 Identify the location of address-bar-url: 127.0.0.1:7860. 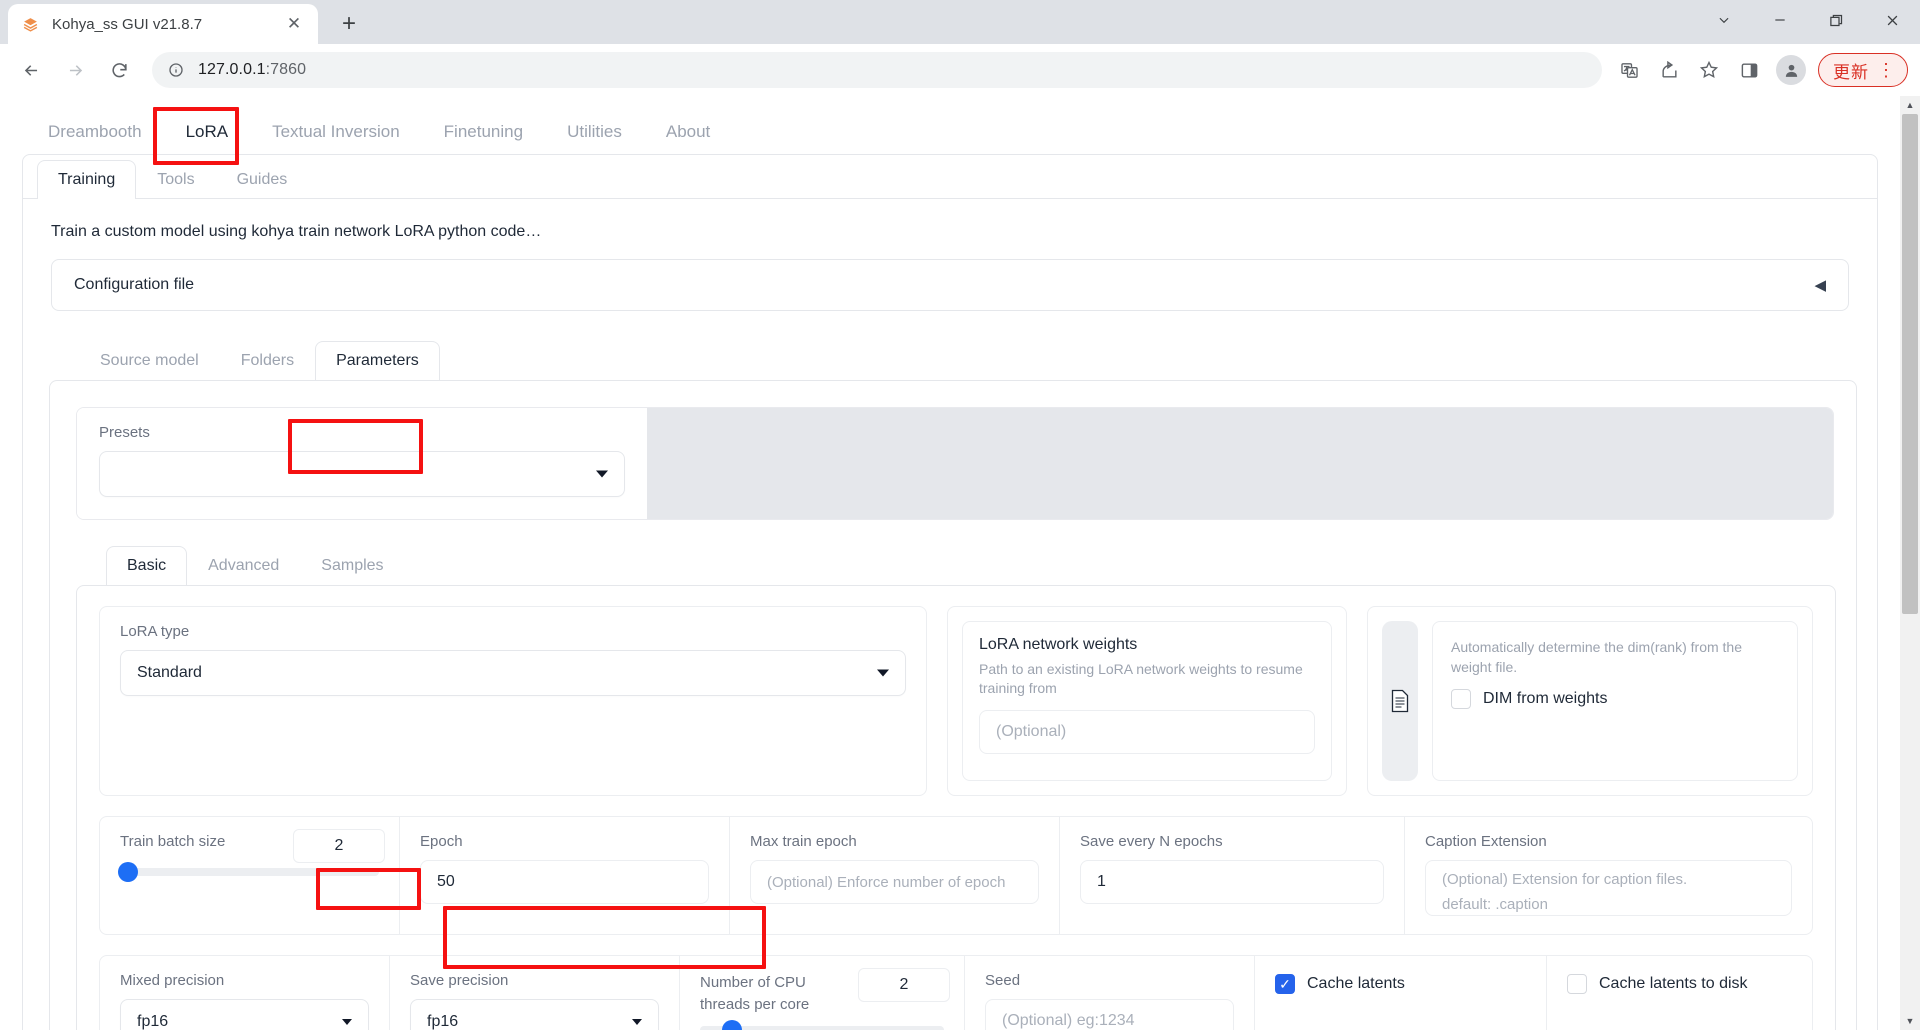
(252, 69).